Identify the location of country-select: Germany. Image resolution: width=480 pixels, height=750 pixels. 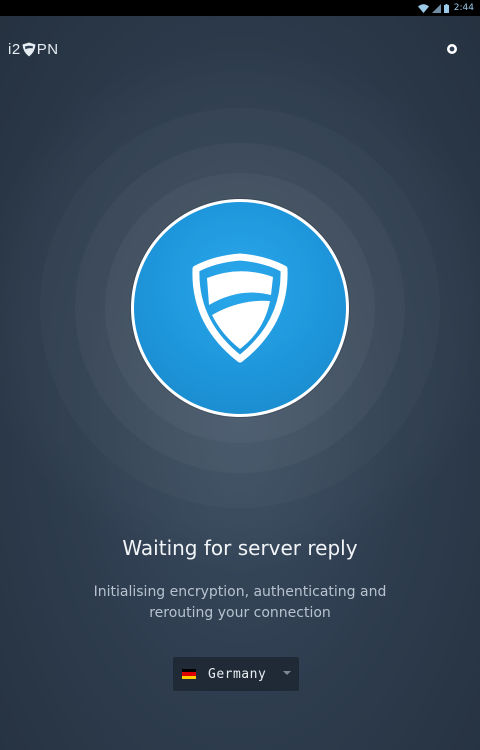
(236, 674).